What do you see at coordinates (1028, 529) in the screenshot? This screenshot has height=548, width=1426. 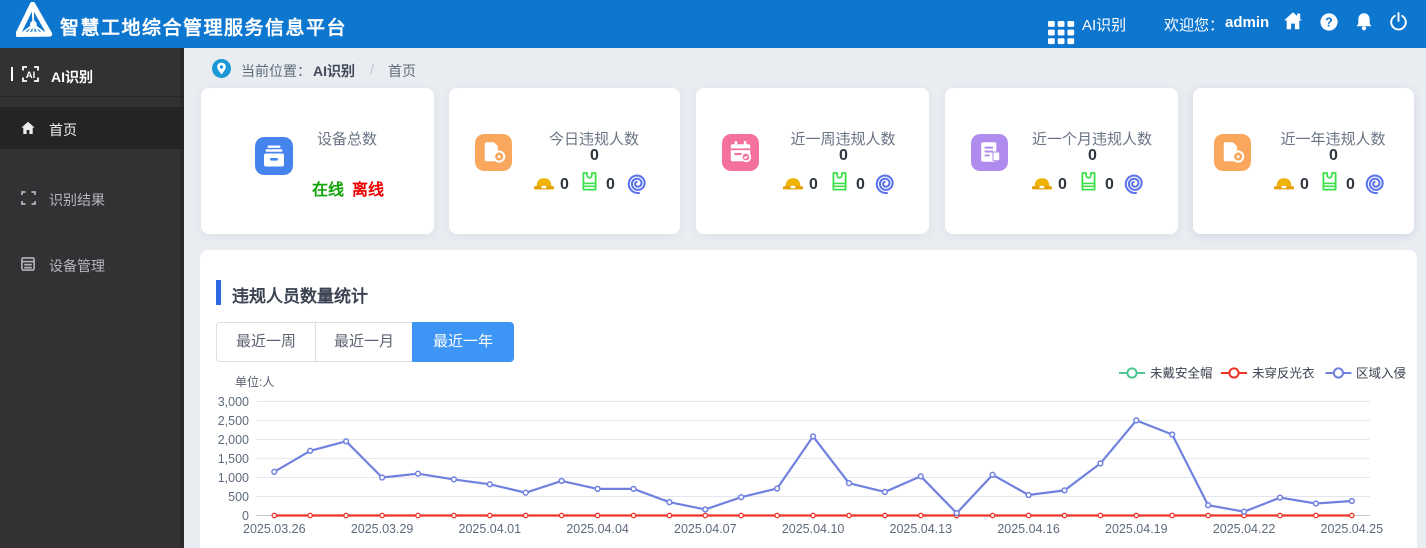 I see `svg-text: 2025.04.16` at bounding box center [1028, 529].